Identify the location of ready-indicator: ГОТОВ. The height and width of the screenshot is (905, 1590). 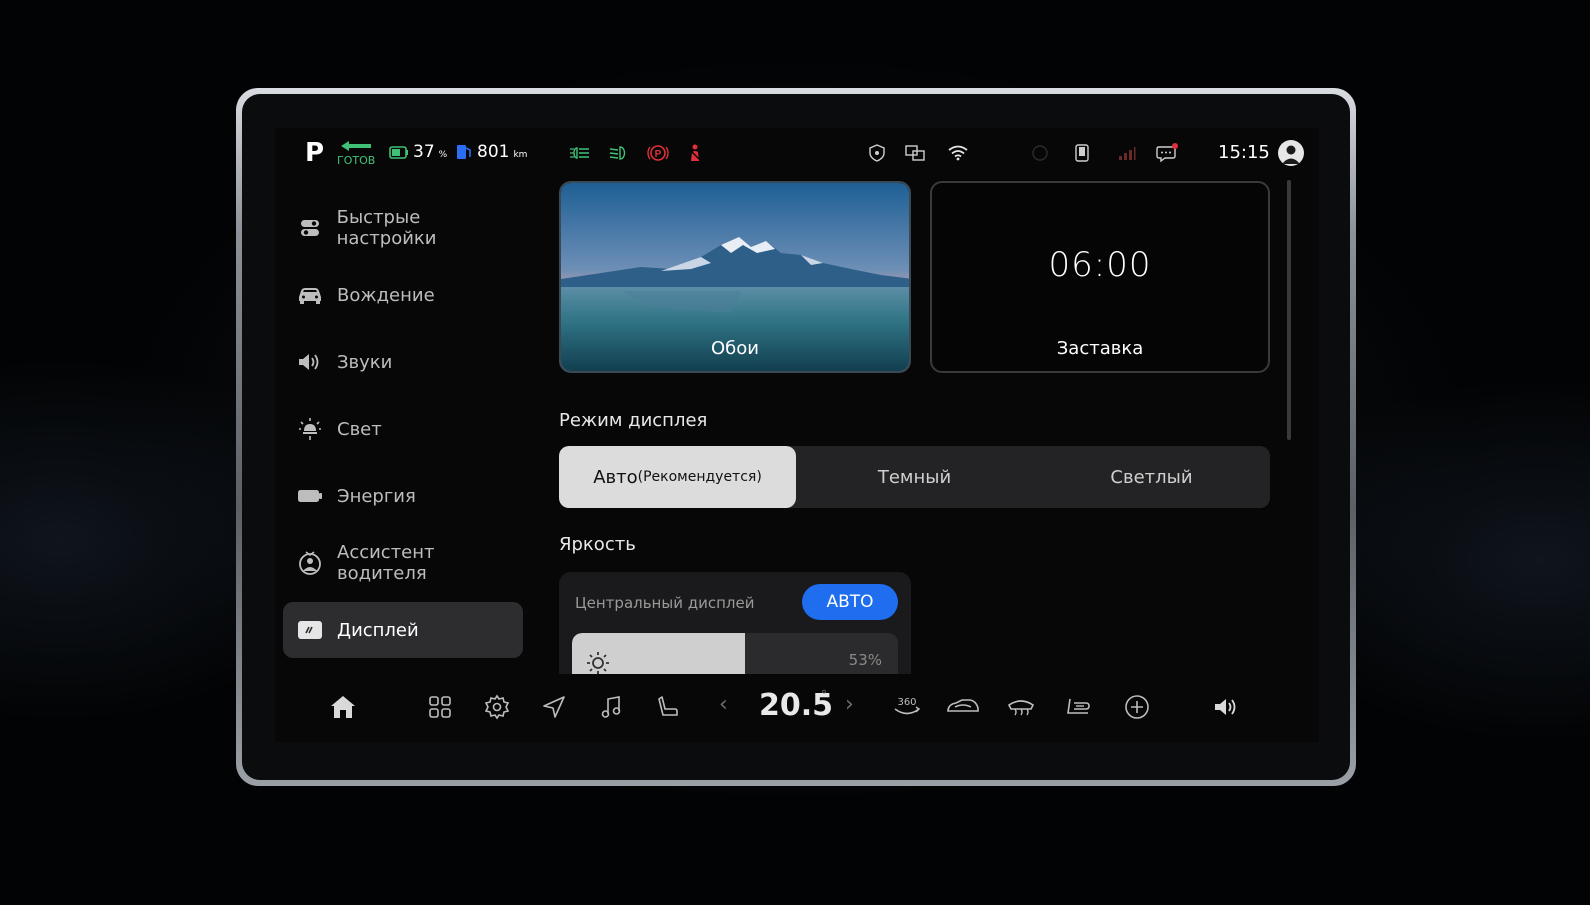
(357, 154).